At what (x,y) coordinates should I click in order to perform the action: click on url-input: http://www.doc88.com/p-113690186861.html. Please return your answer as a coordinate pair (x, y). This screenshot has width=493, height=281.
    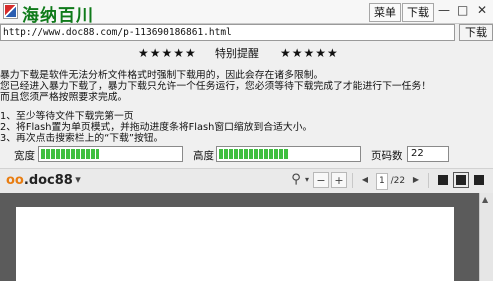
    Looking at the image, I should click on (227, 32).